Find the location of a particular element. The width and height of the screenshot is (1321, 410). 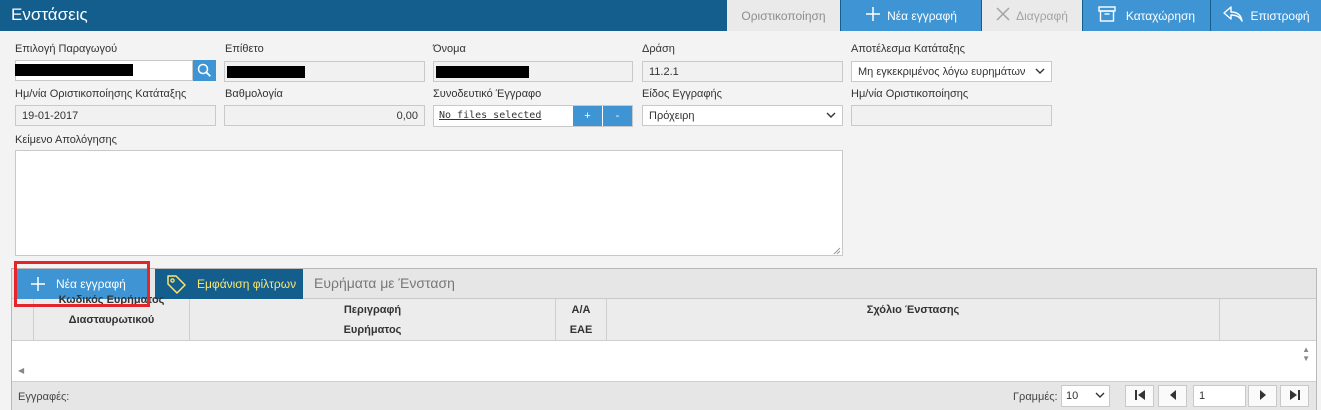

grid-select-column is located at coordinates (23, 320).